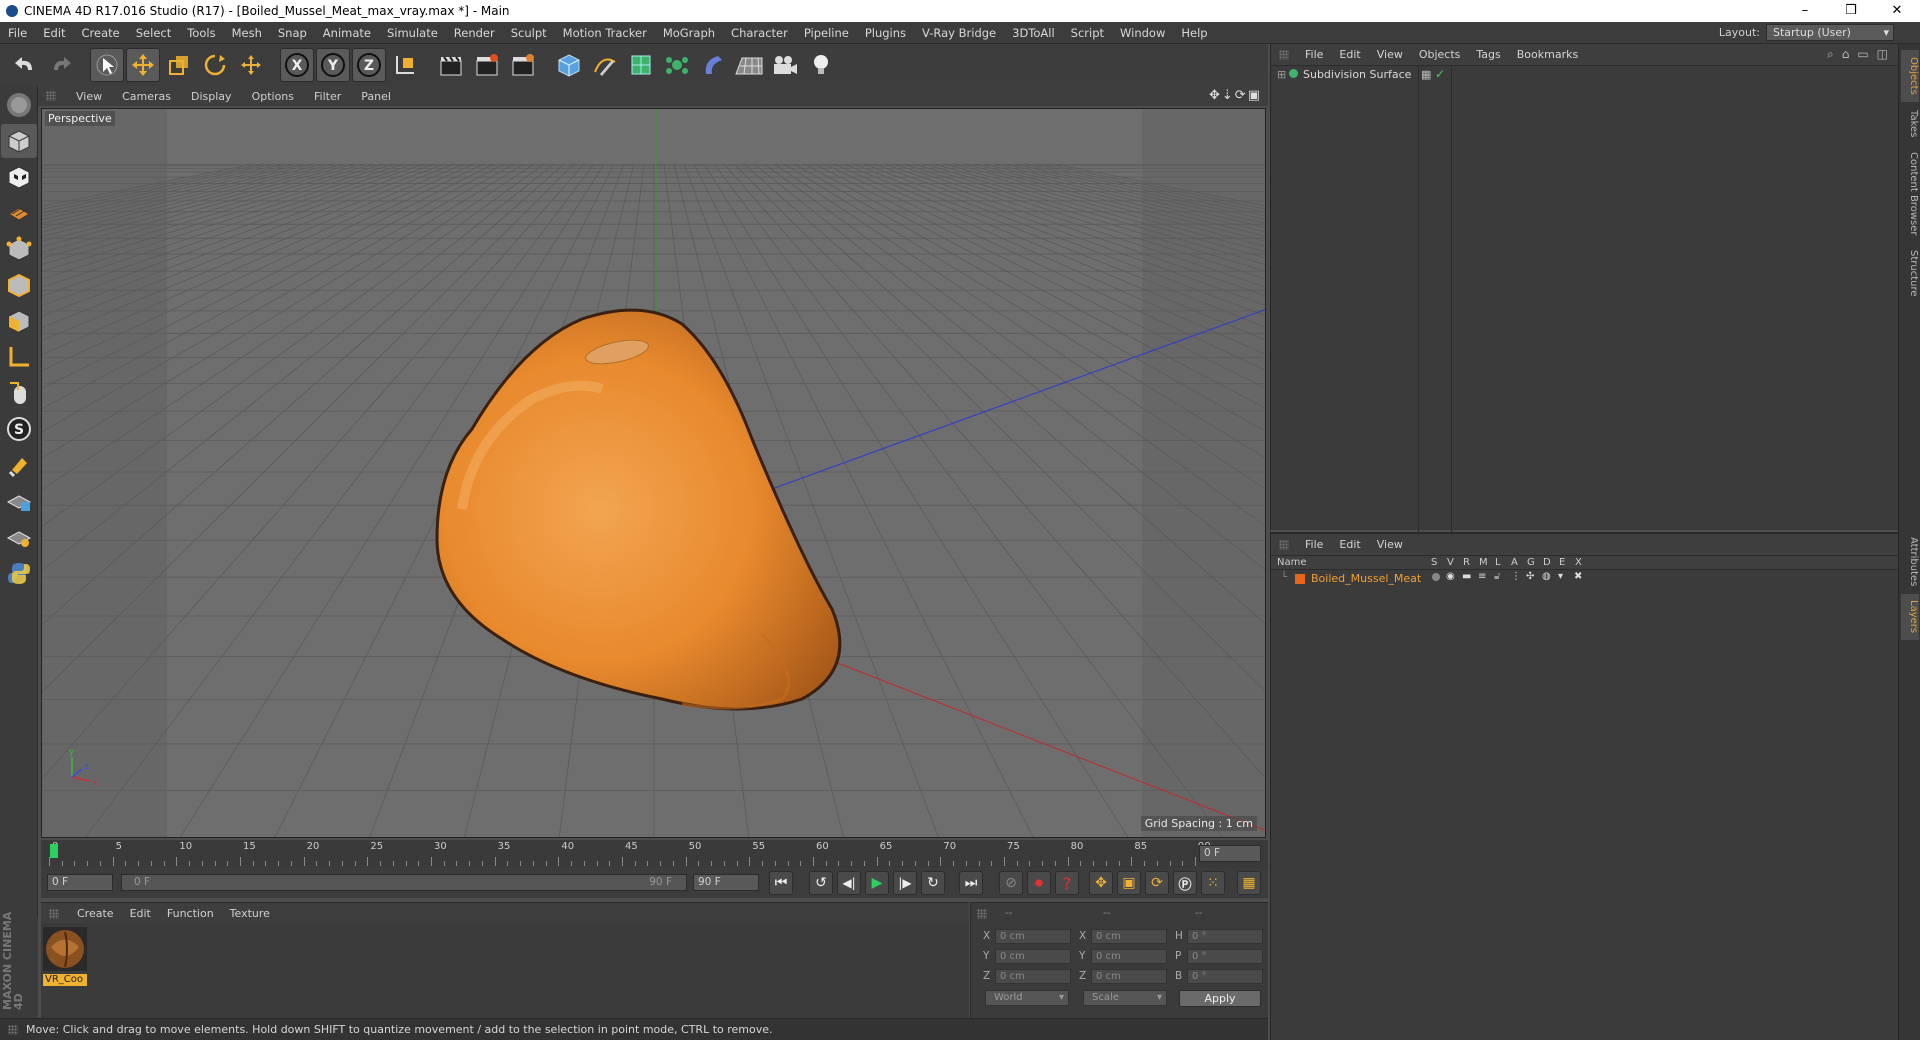 This screenshot has width=1920, height=1040. Describe the element at coordinates (1805, 11) in the screenshot. I see `minimize-button: –` at that location.